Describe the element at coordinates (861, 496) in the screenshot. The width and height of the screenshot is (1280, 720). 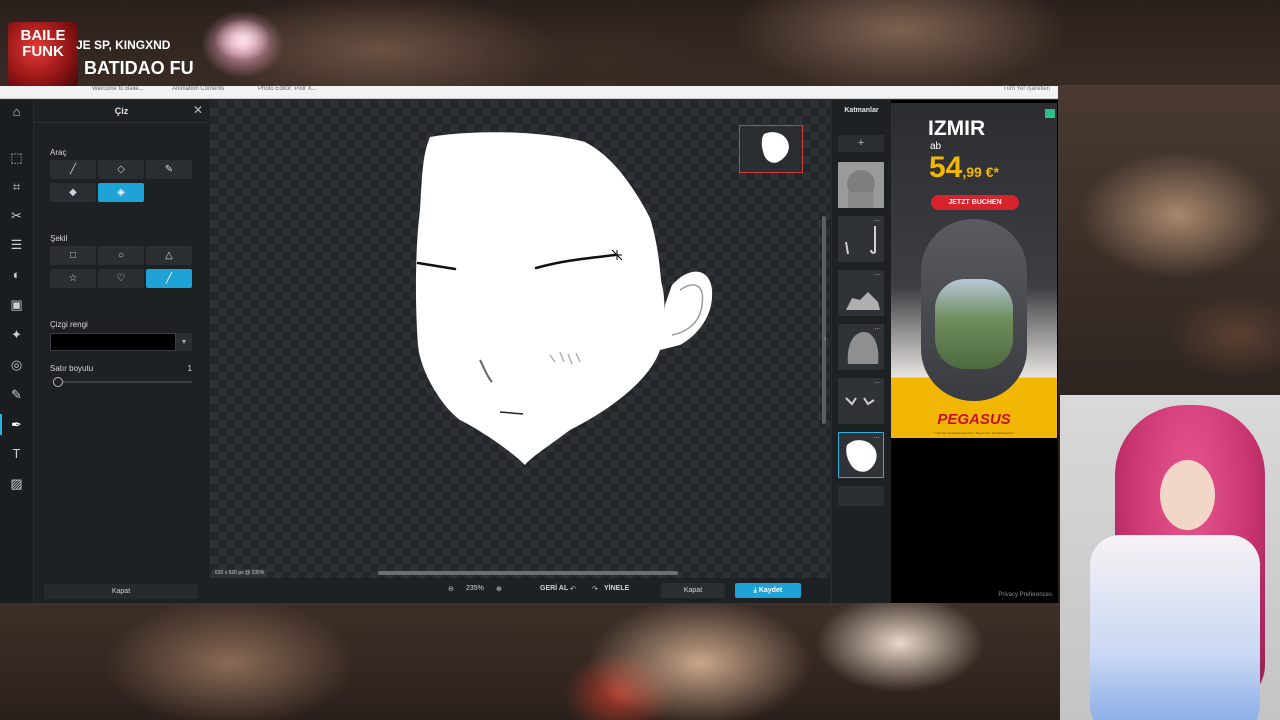
I see `layer-item-background` at that location.